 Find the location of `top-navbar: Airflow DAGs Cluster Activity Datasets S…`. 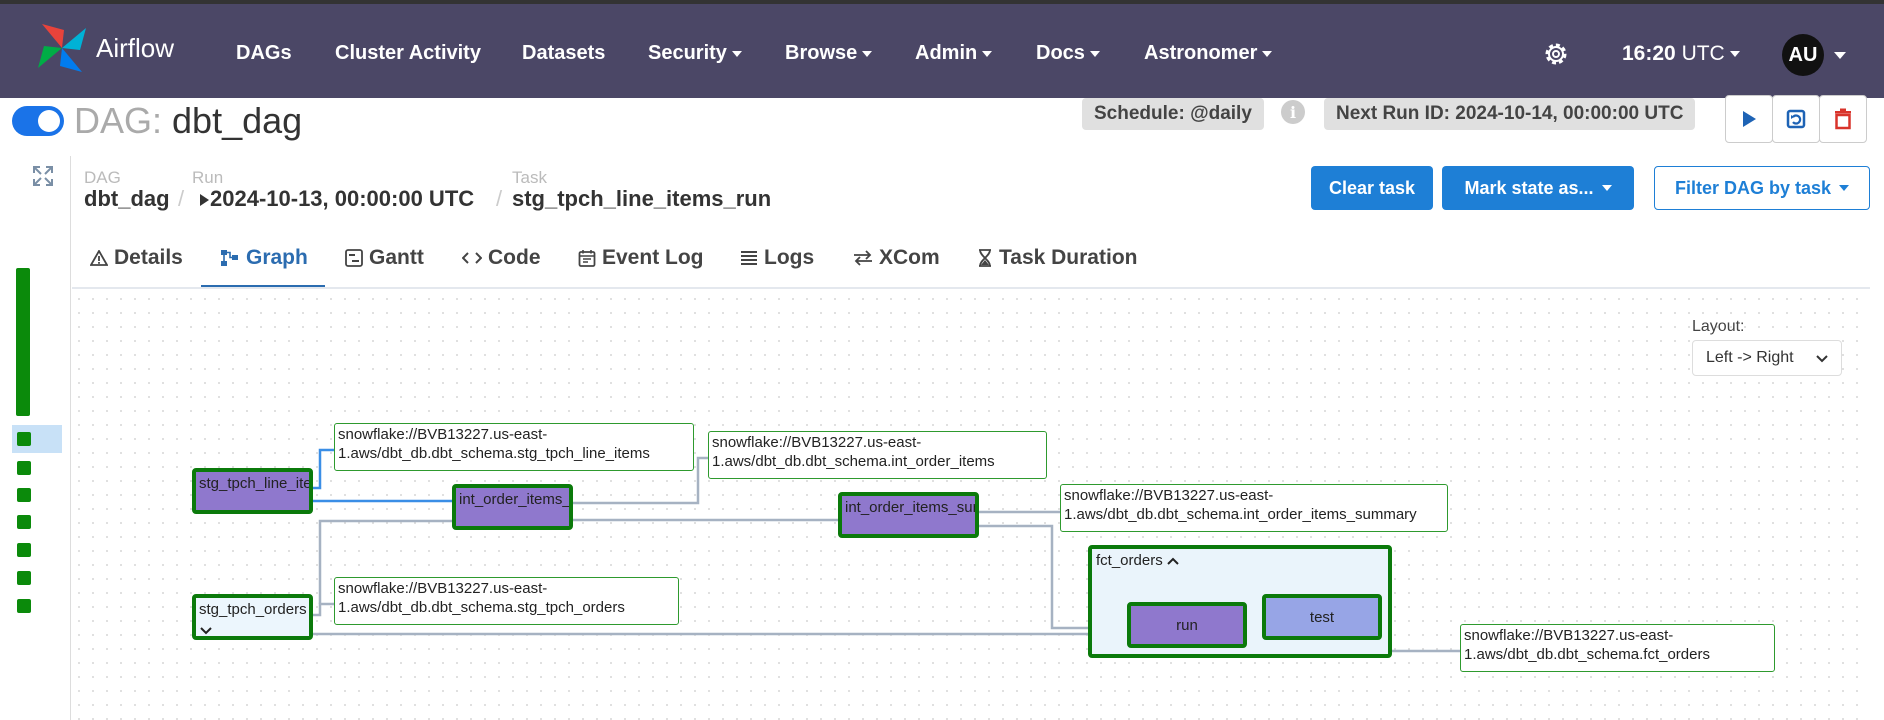

top-navbar: Airflow DAGs Cluster Activity Datasets S… is located at coordinates (942, 51).